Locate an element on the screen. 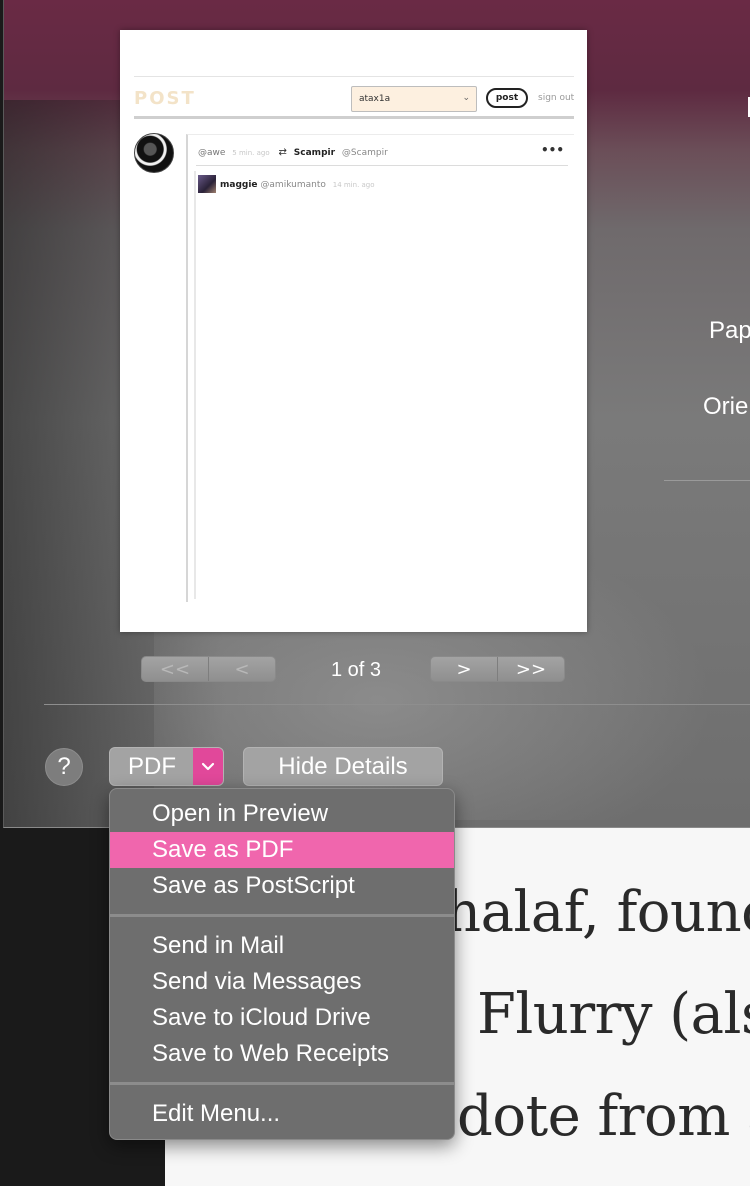 This screenshot has width=750, height=1186. preview-reblog-handle: @Scampir is located at coordinates (364, 153).